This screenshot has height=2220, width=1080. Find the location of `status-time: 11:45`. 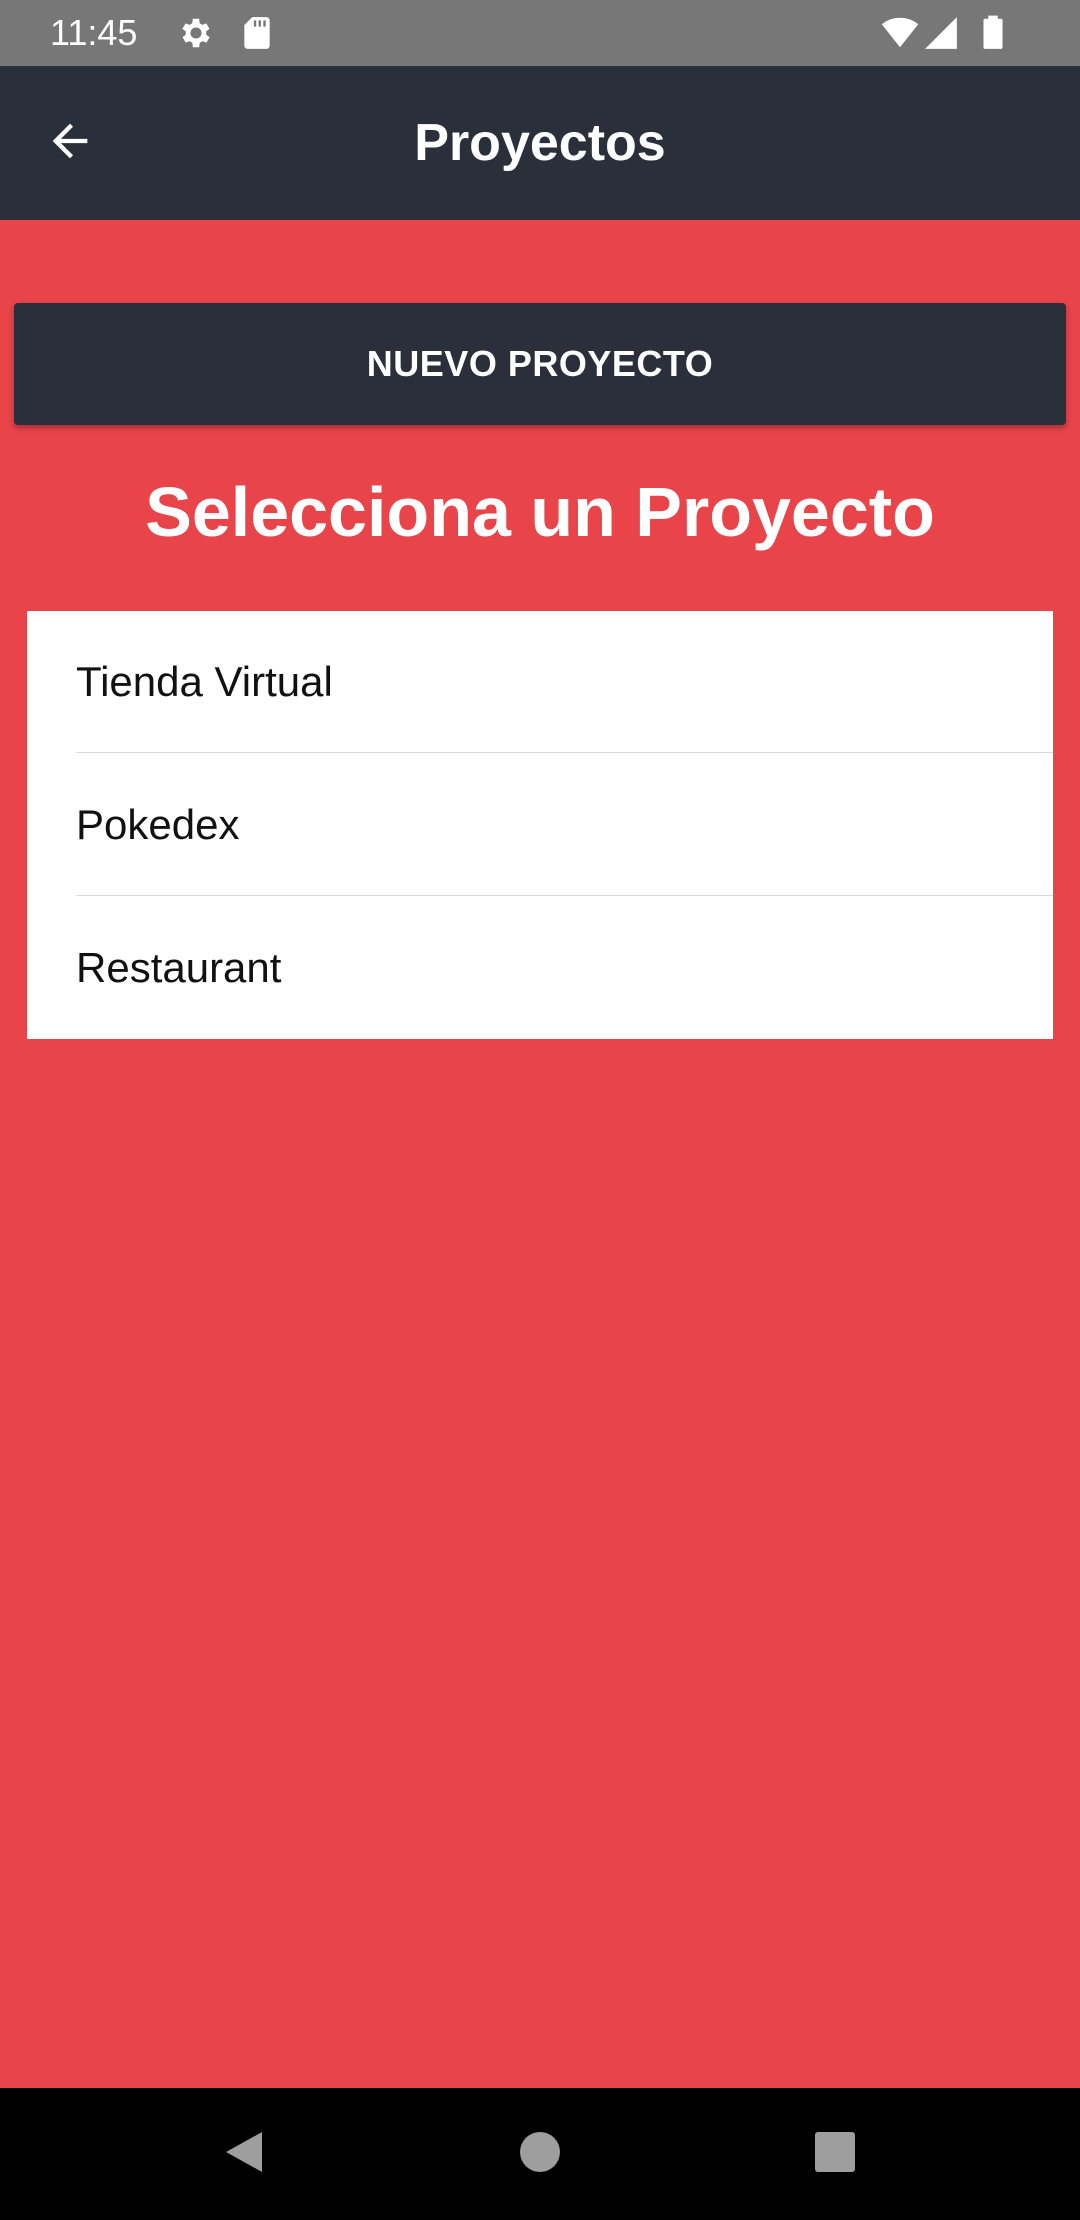

status-time: 11:45 is located at coordinates (94, 32).